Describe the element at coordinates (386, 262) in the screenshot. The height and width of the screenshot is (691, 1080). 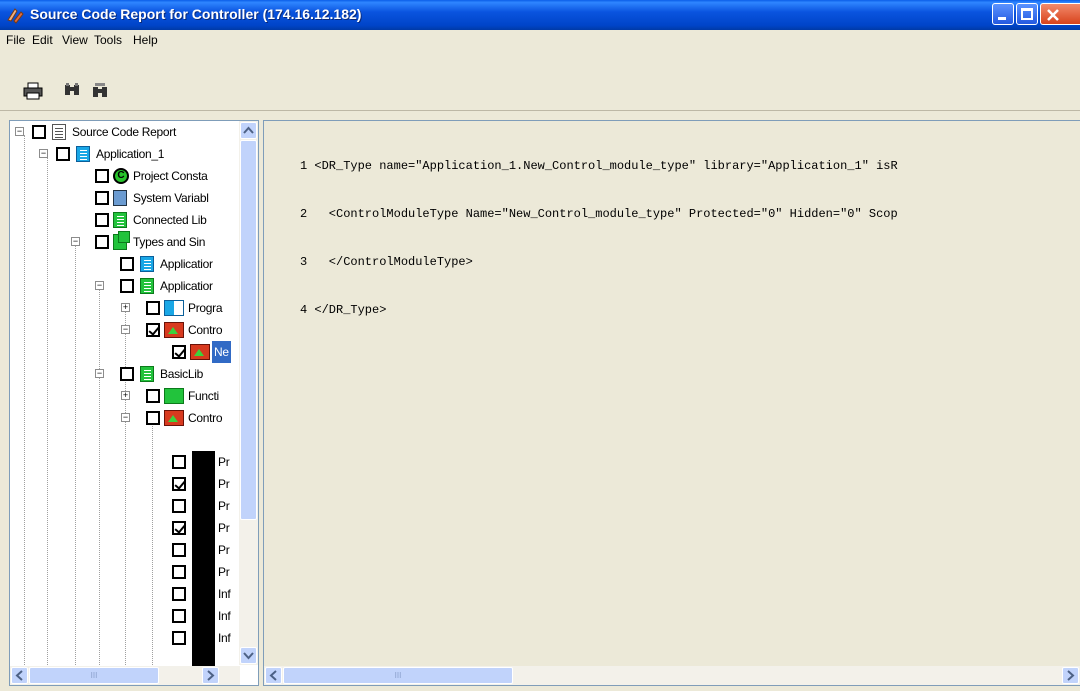
I see `code-line: 3 </ControlModuleType>` at that location.